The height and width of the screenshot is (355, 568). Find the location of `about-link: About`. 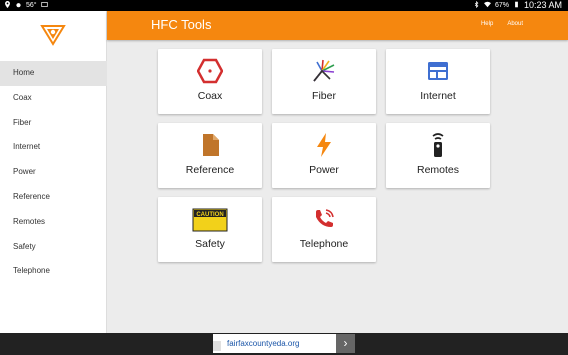

about-link: About is located at coordinates (515, 24).